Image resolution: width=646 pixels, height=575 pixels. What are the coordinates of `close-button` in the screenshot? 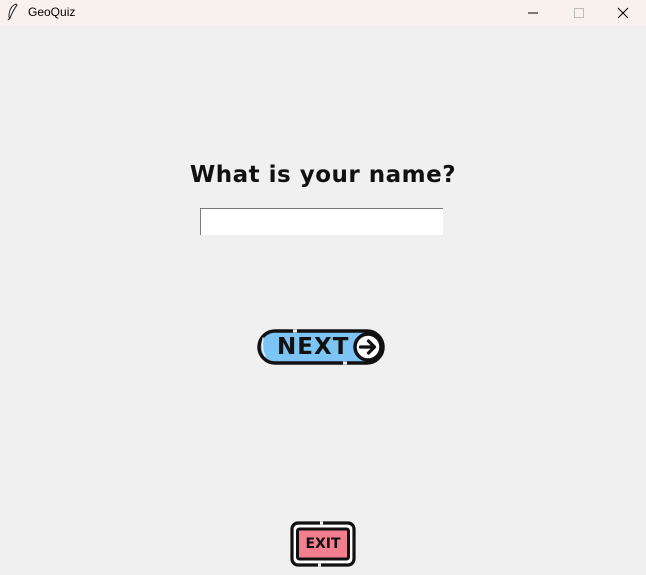 It's located at (623, 12).